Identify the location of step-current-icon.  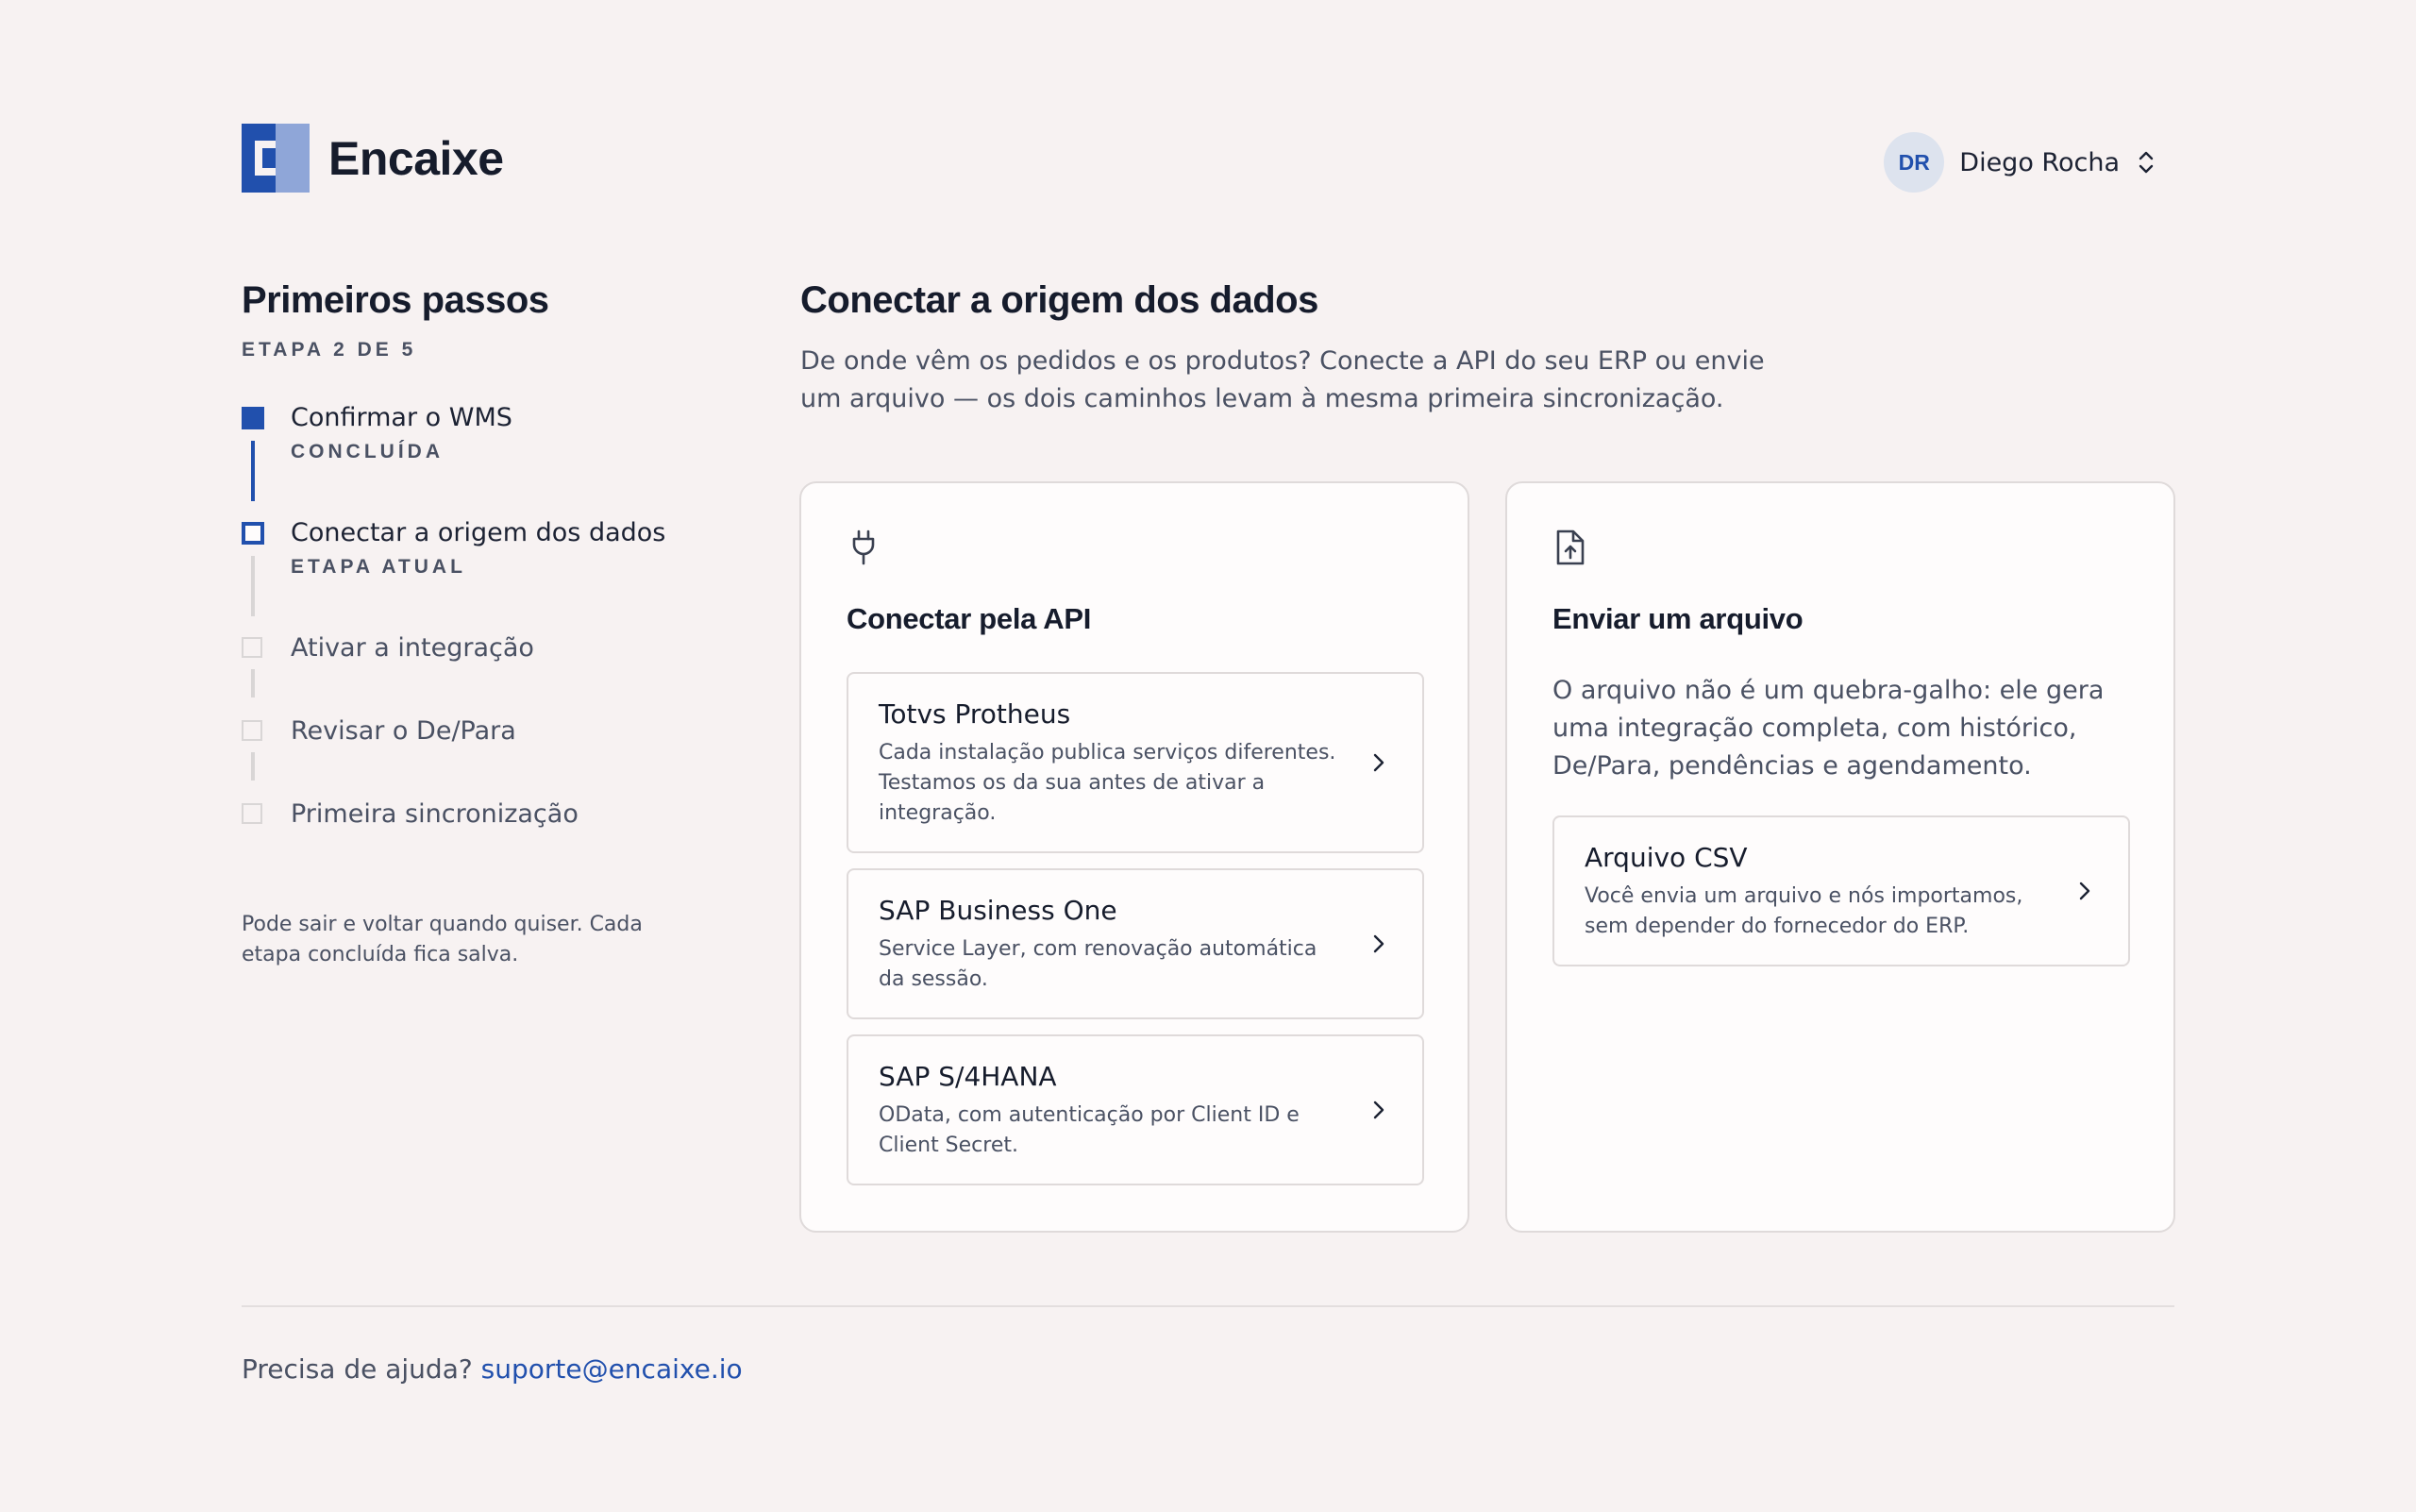
(253, 533).